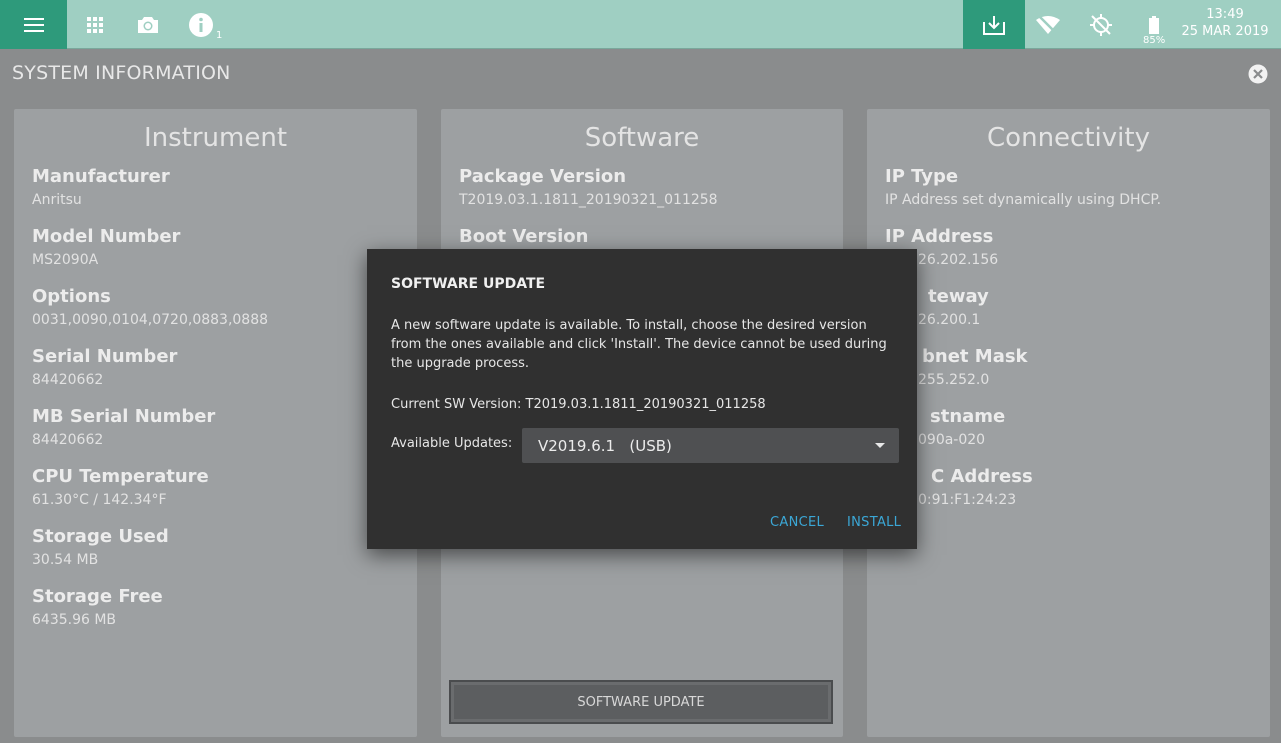 This screenshot has width=1281, height=743. I want to click on cancel-button: CANCEL, so click(797, 522).